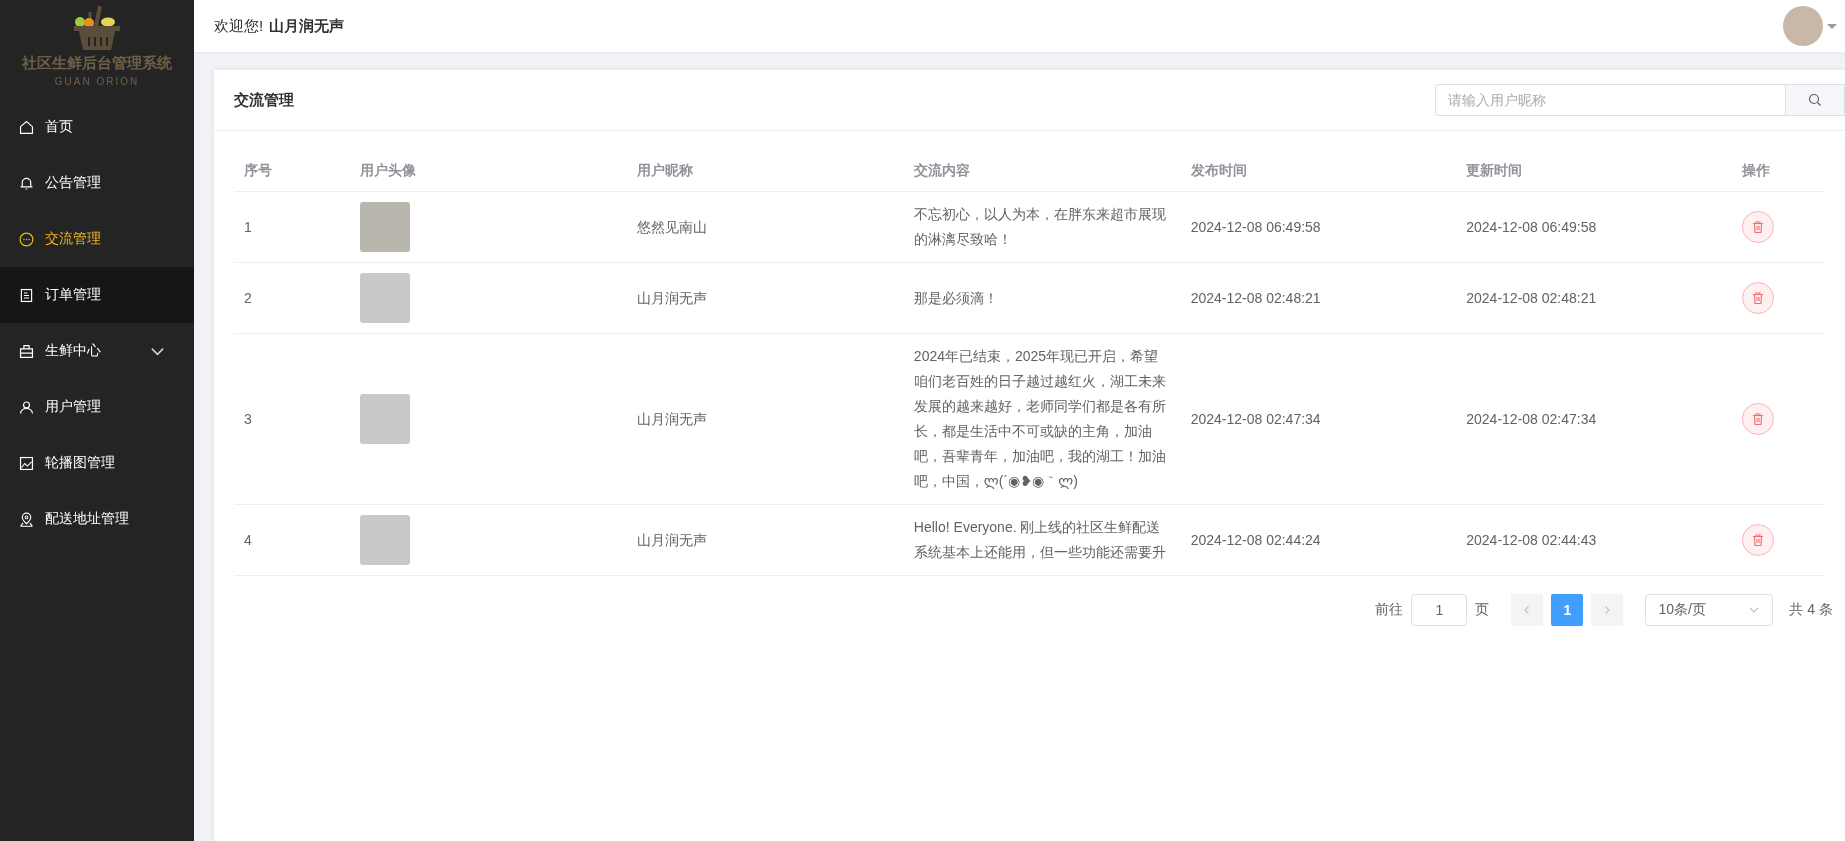 Image resolution: width=1845 pixels, height=841 pixels. What do you see at coordinates (248, 539) in the screenshot?
I see `table-cell: 4` at bounding box center [248, 539].